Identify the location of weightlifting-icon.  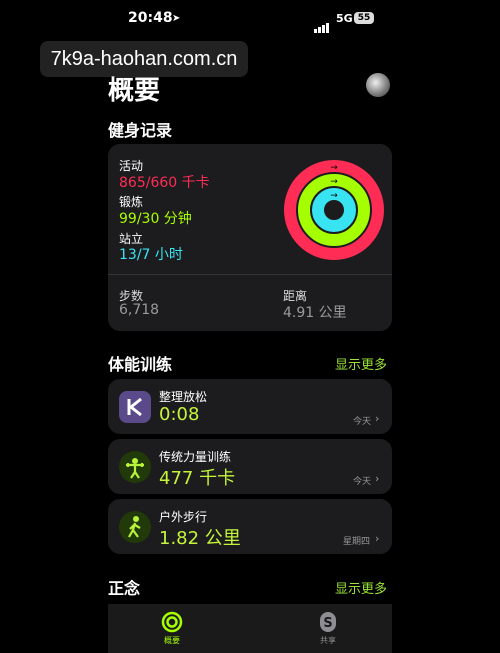
(135, 467).